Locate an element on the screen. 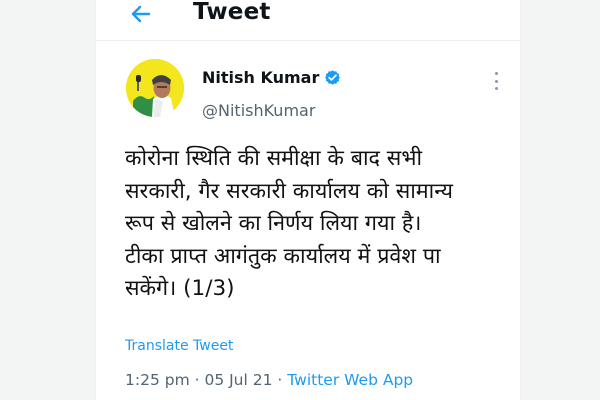 This screenshot has height=400, width=600. tweet-metadata: 1:25 pm · 05 Jul 21 · Twitter Web App is located at coordinates (269, 380).